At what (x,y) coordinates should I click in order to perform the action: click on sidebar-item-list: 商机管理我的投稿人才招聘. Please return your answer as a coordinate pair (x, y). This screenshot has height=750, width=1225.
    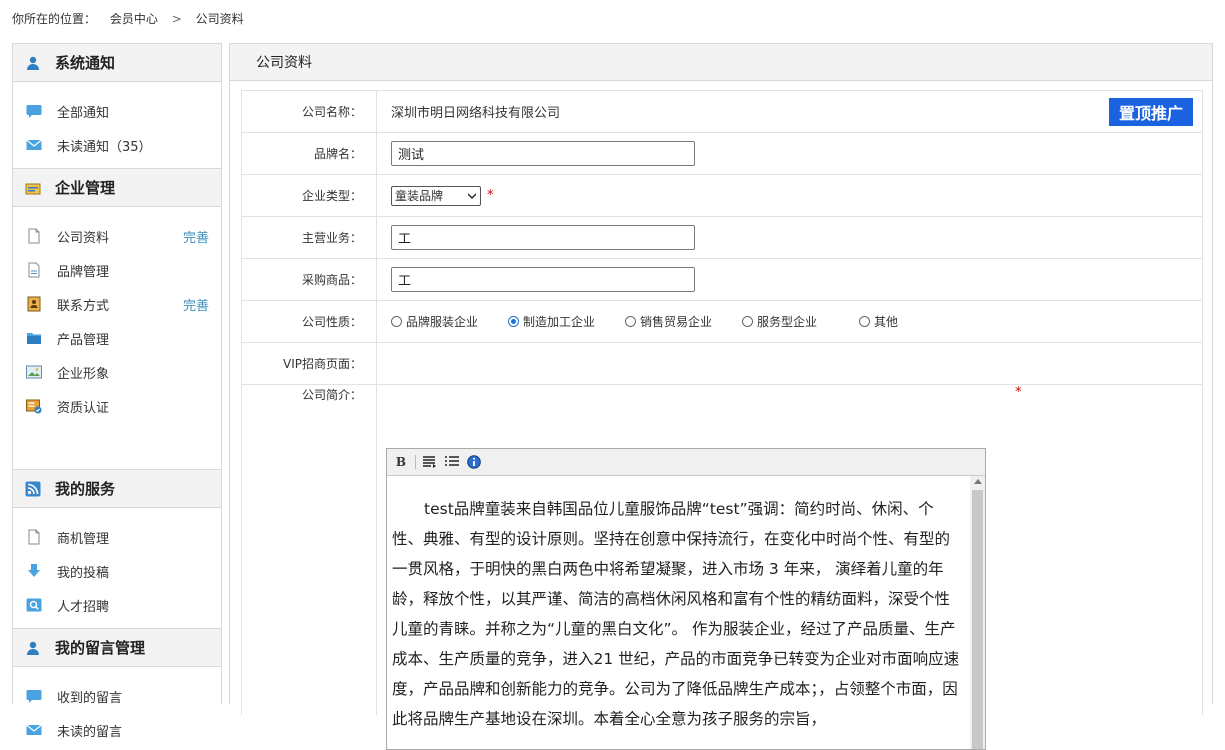
    Looking at the image, I should click on (117, 568).